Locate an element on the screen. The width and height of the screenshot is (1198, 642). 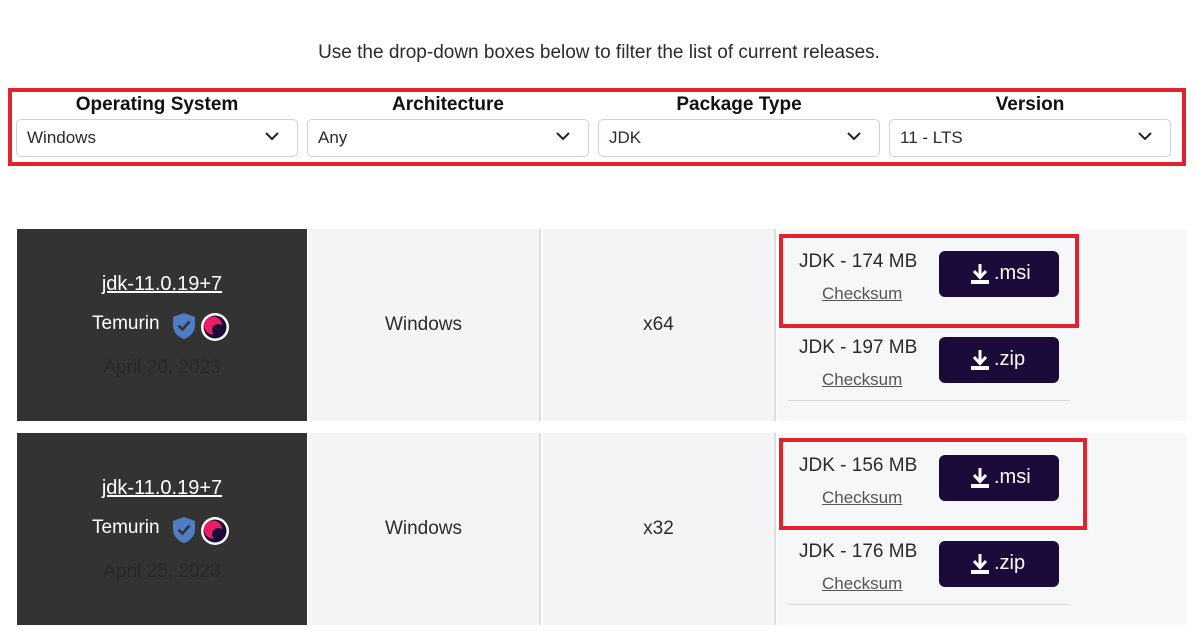
package-label: JDK - 156 MB is located at coordinates (858, 465).